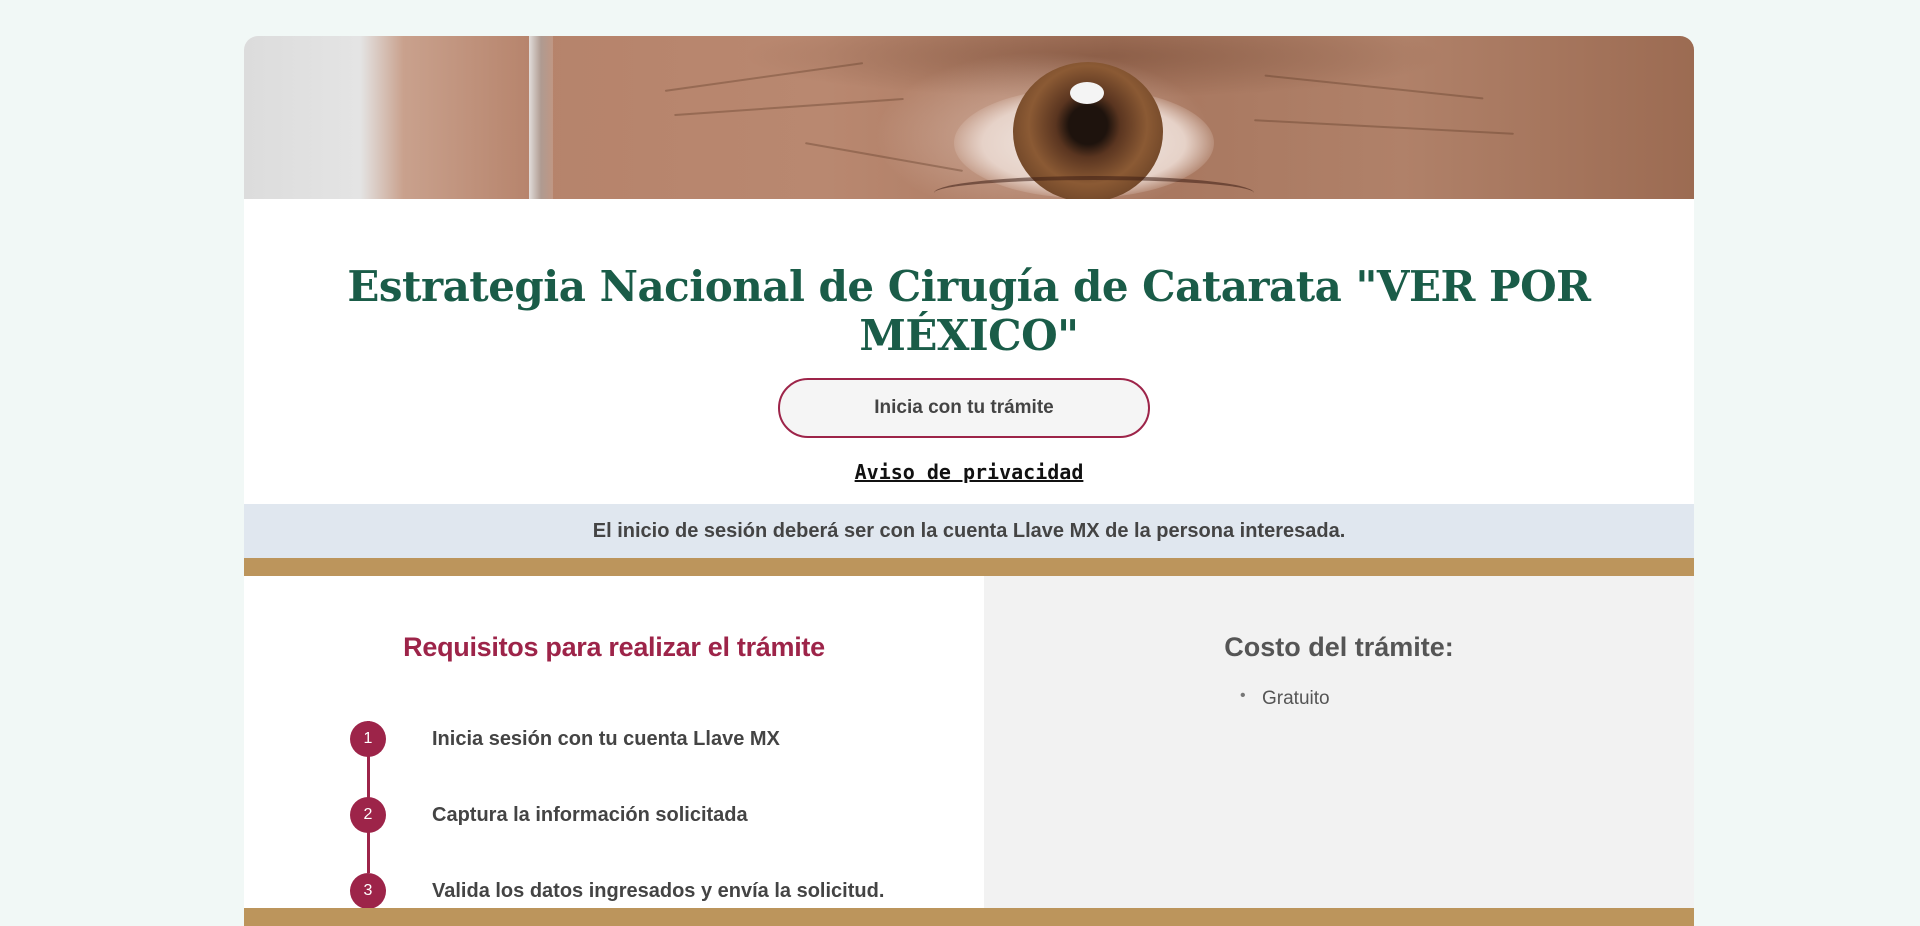  I want to click on list-item: • Gratuito, so click(1285, 698).